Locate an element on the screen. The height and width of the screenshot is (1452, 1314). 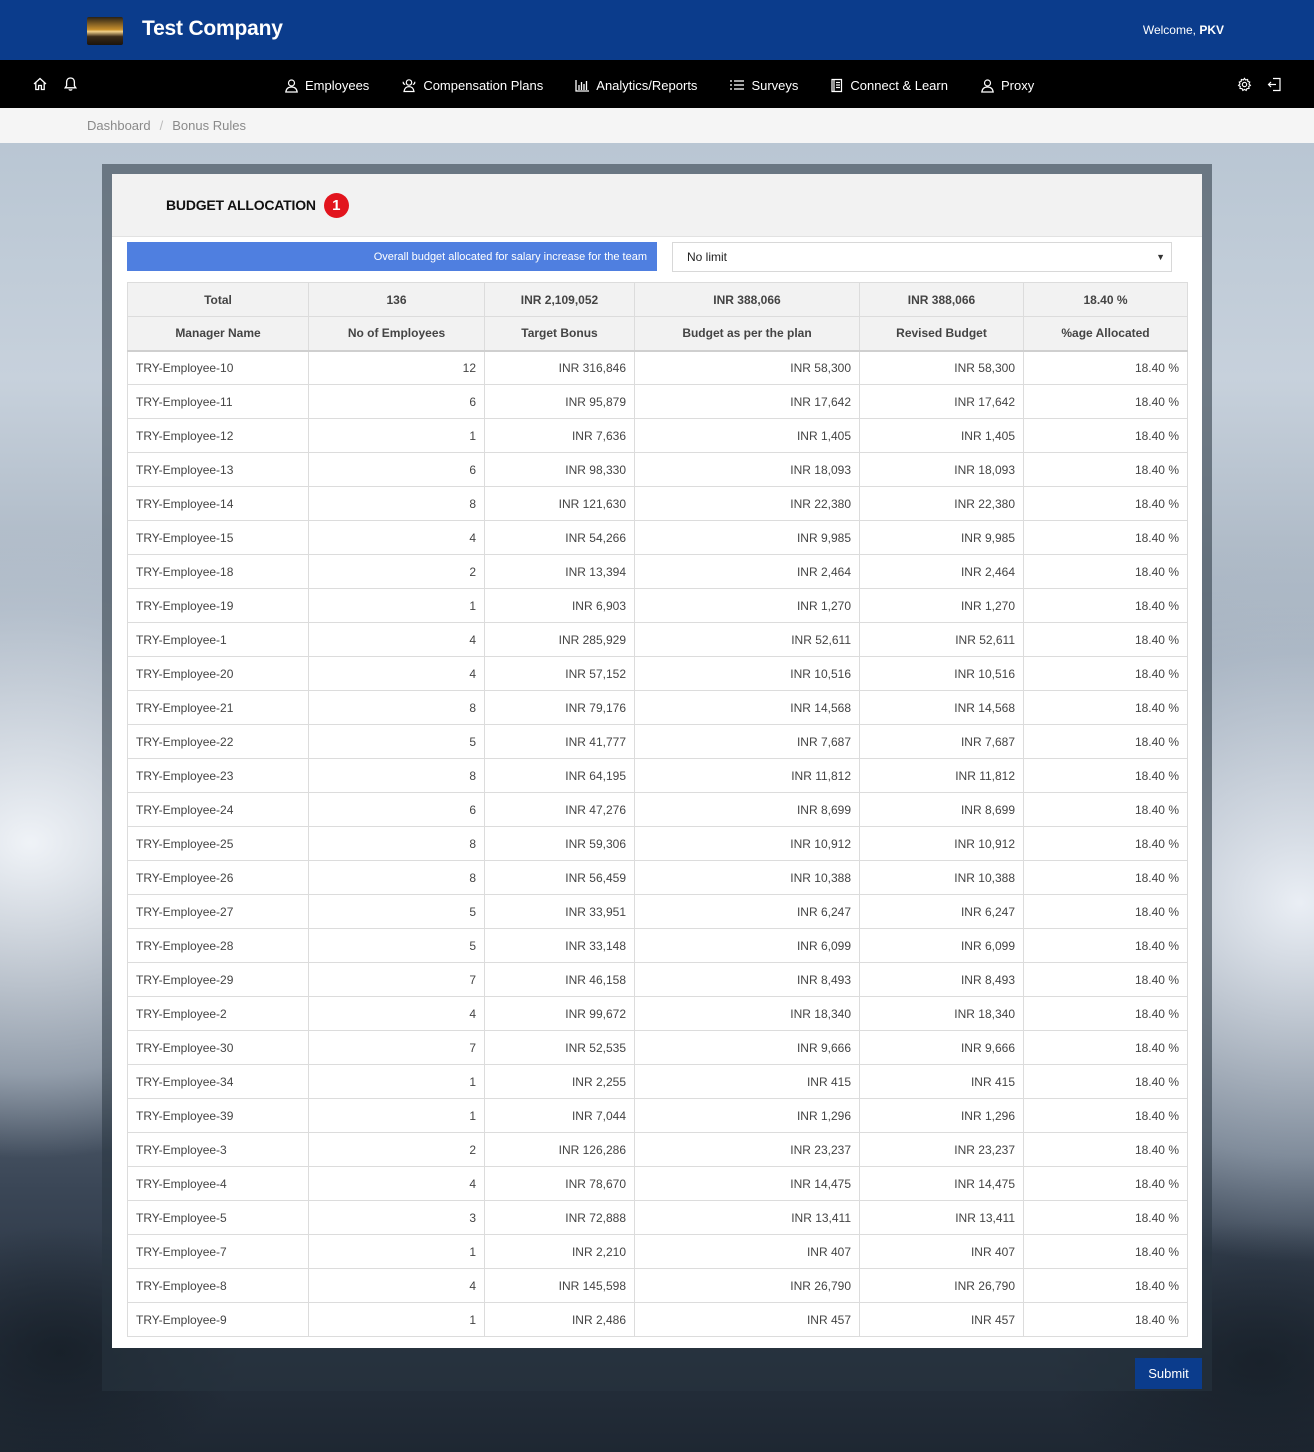
manager-name-cell: TRY-Employee-5 is located at coordinates (218, 1217).